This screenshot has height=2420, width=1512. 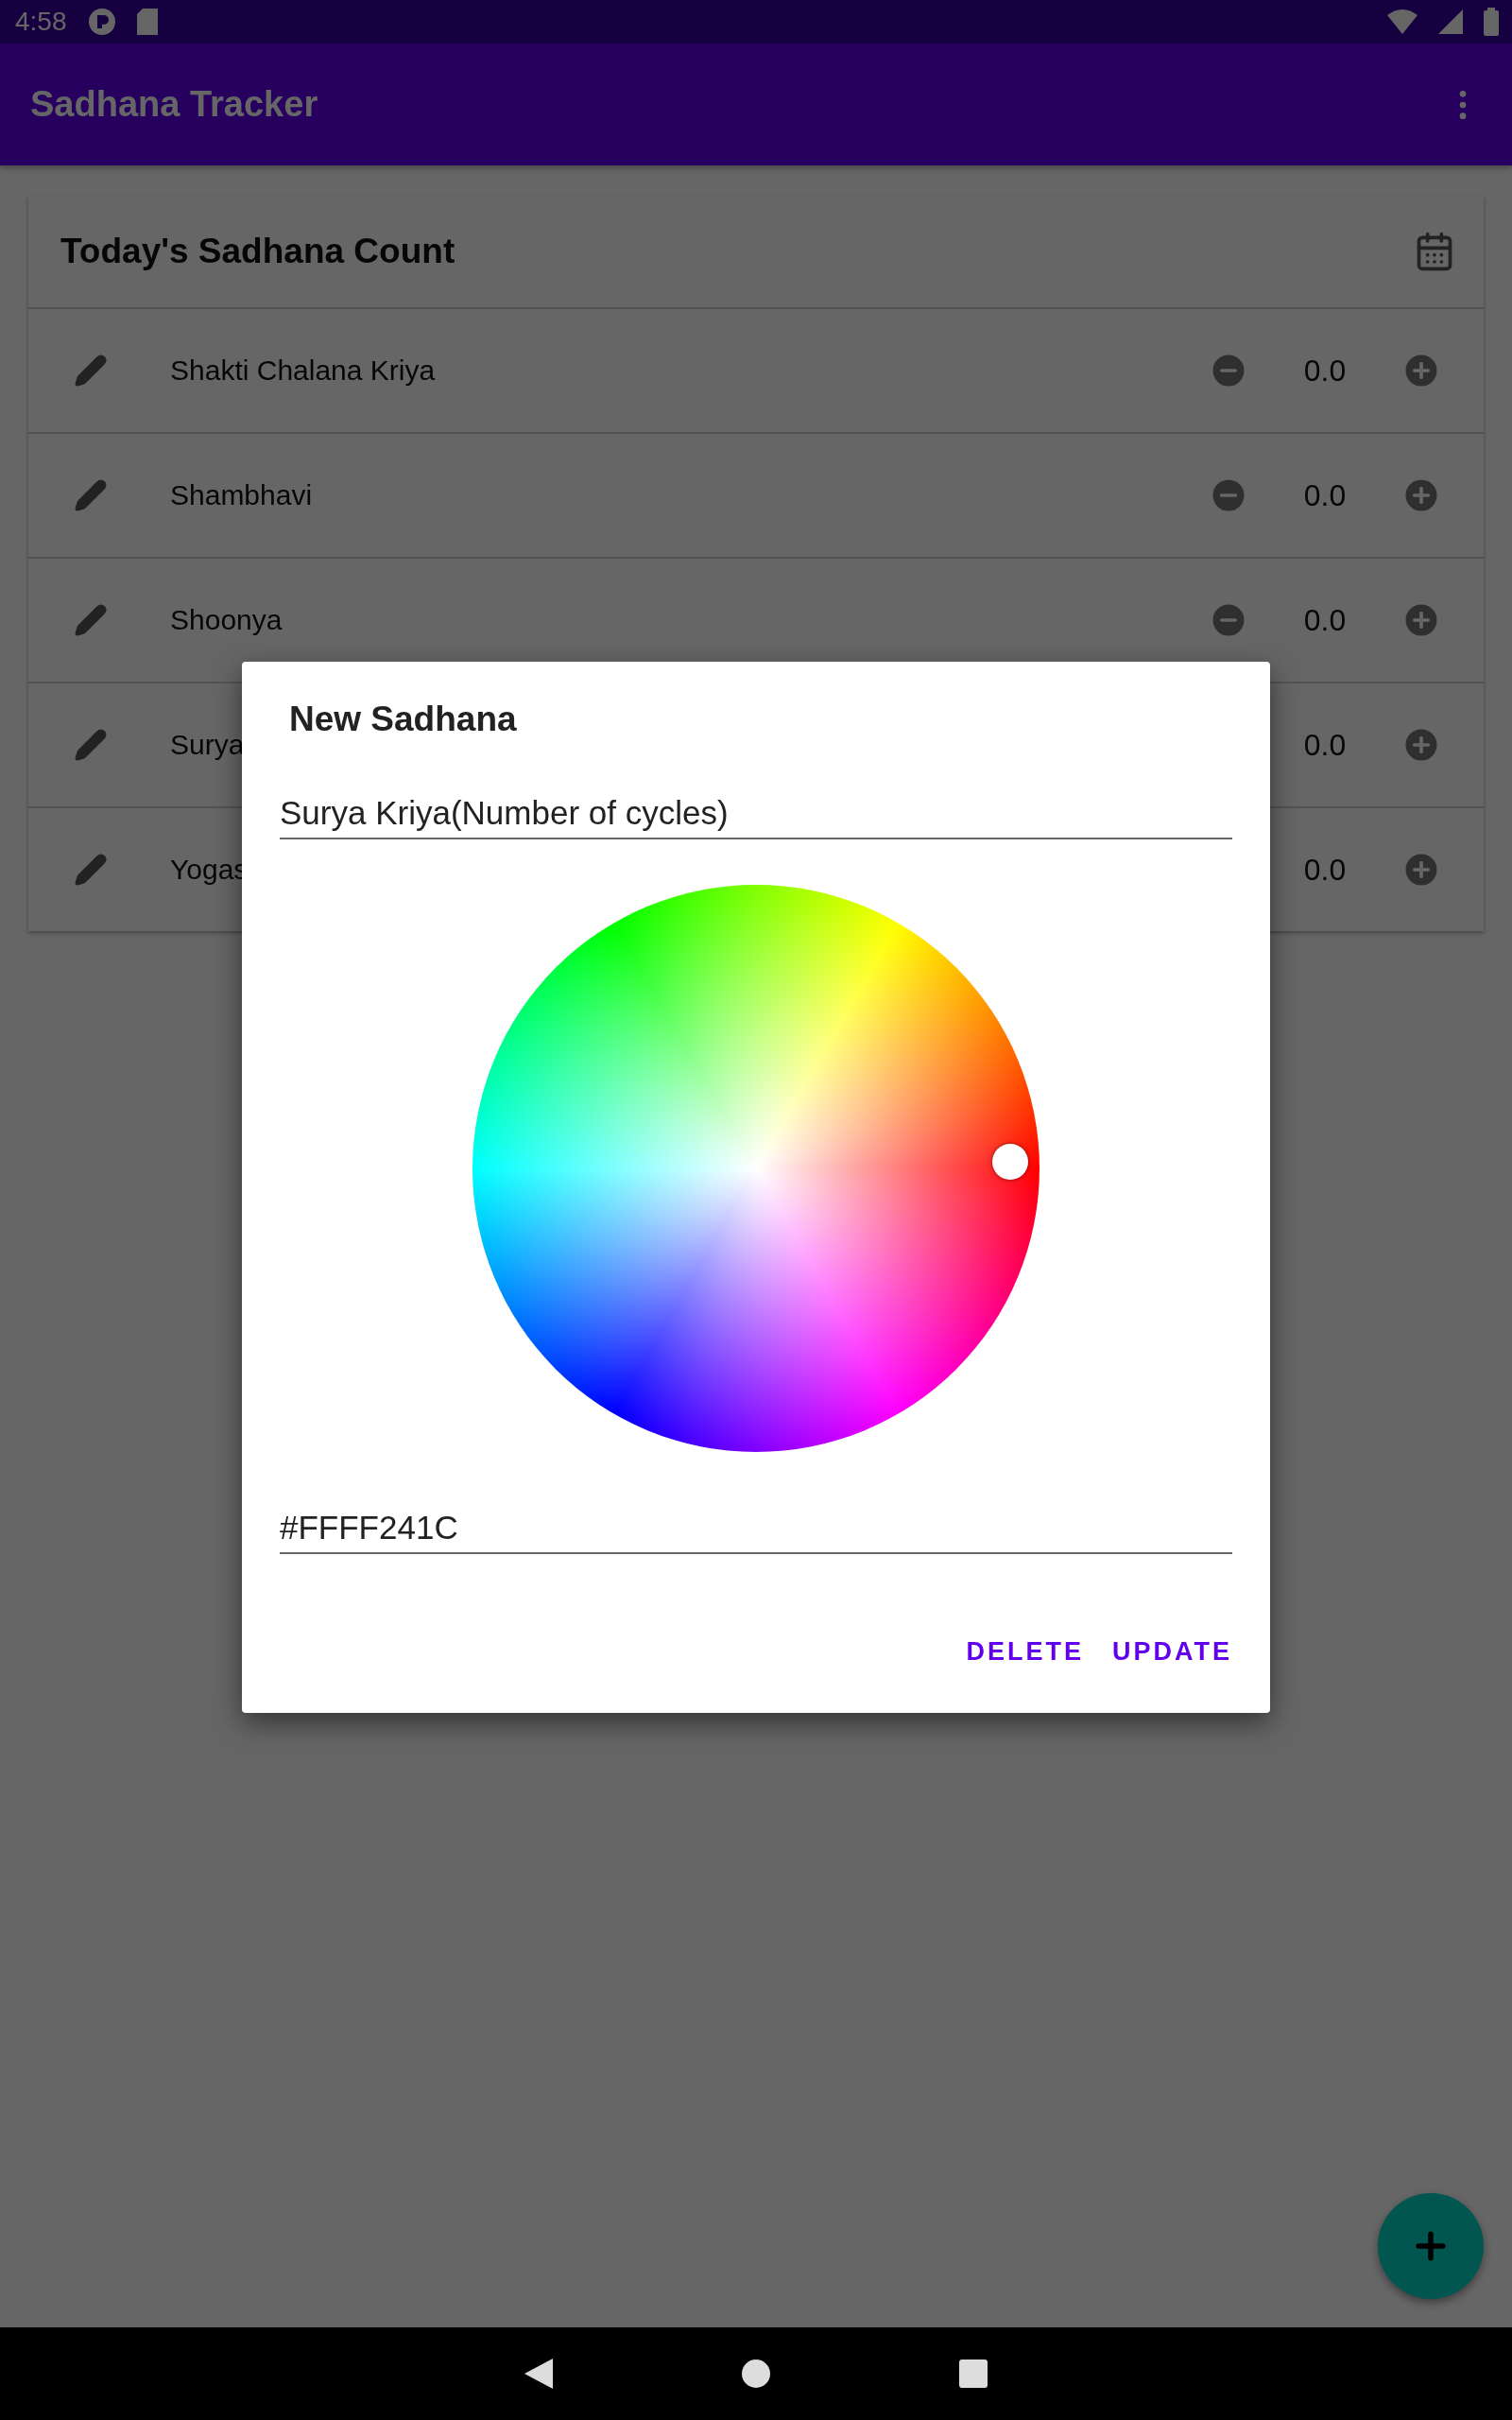 I want to click on back-icon, so click(x=538, y=2374).